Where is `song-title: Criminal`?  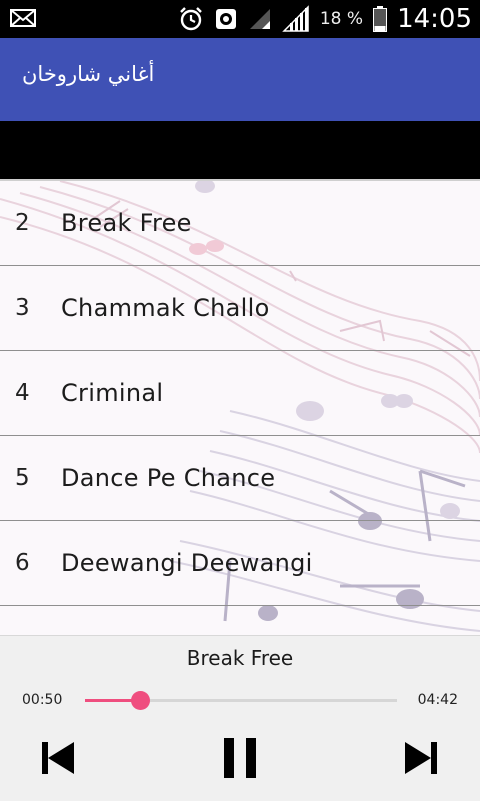
song-title: Criminal is located at coordinates (112, 393).